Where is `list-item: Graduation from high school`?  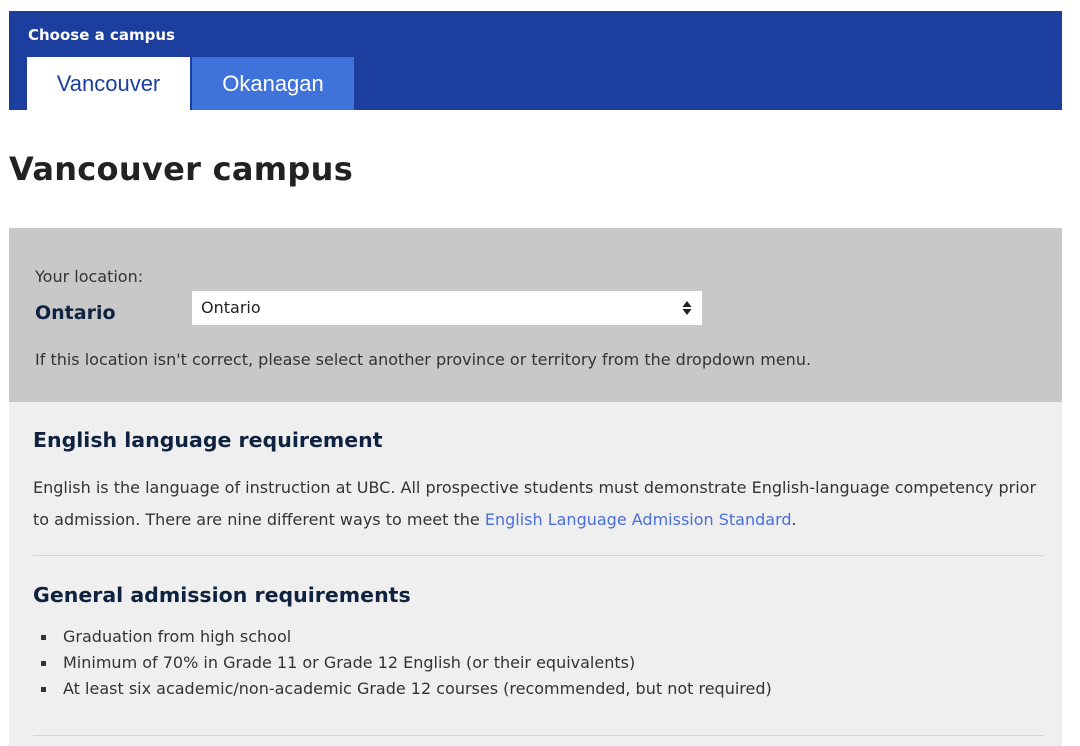 list-item: Graduation from high school is located at coordinates (402, 637).